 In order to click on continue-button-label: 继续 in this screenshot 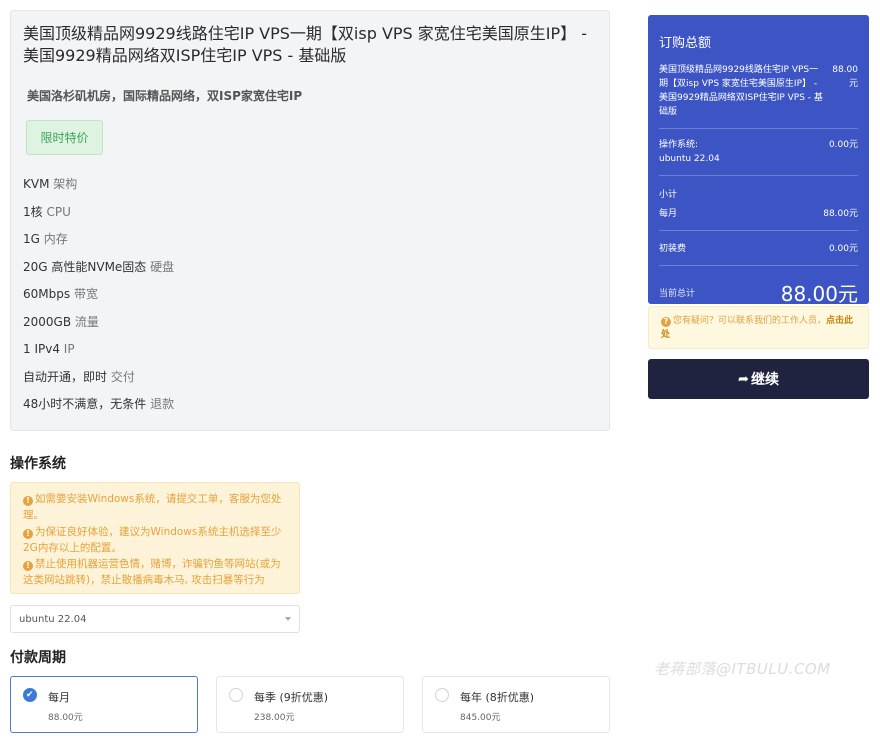, I will do `click(764, 380)`.